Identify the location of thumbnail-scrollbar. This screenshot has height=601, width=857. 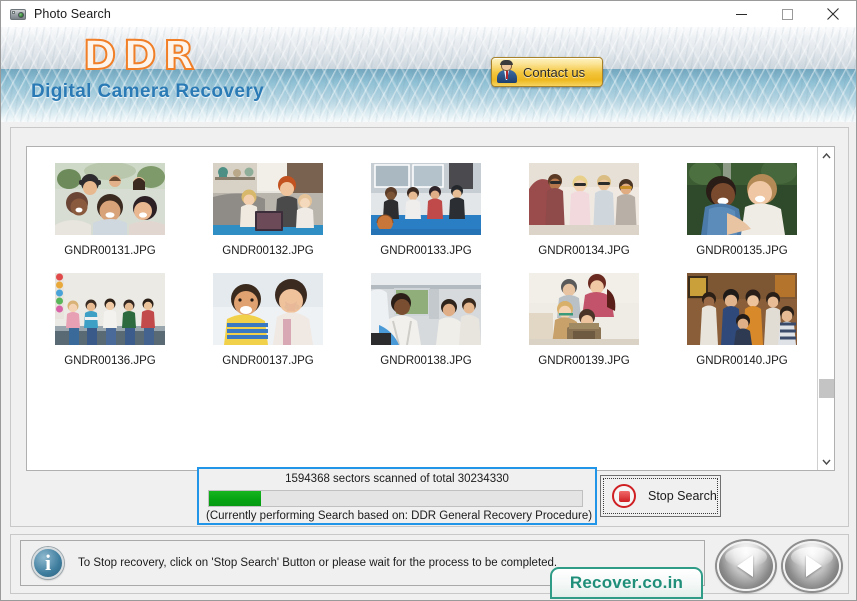
(825, 308).